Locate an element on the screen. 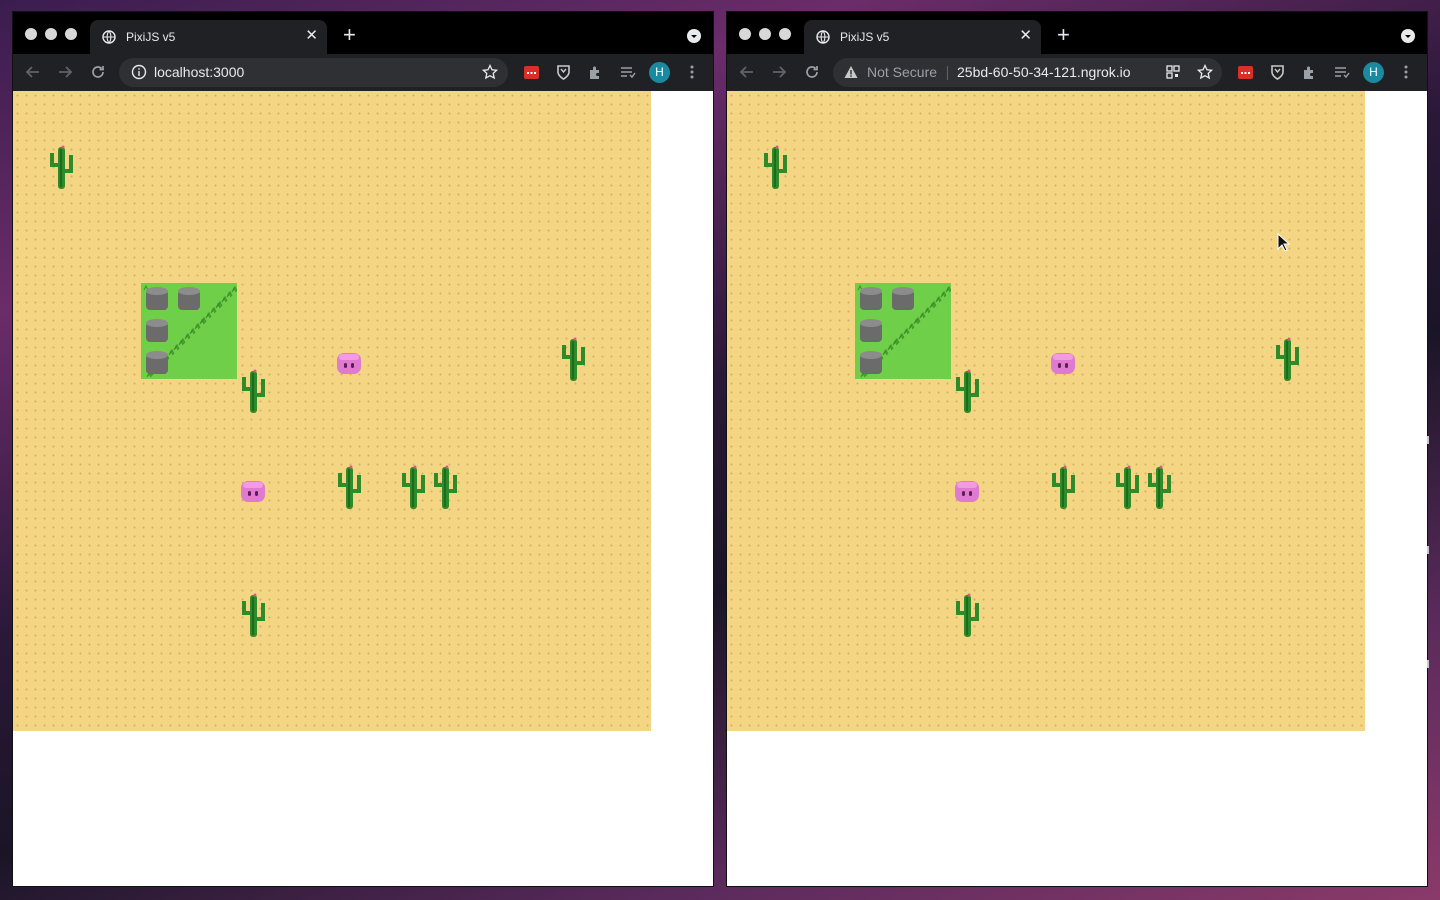 Image resolution: width=1440 pixels, height=900 pixels. url-text: 25bd-60-50-34-121.ngrok.io is located at coordinates (1044, 72).